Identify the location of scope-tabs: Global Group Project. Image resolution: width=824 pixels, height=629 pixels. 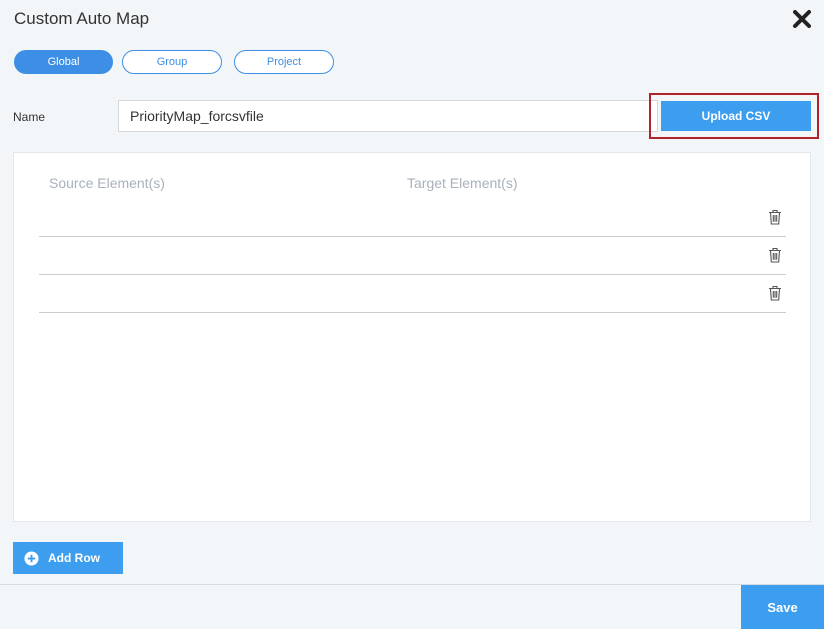
(174, 62).